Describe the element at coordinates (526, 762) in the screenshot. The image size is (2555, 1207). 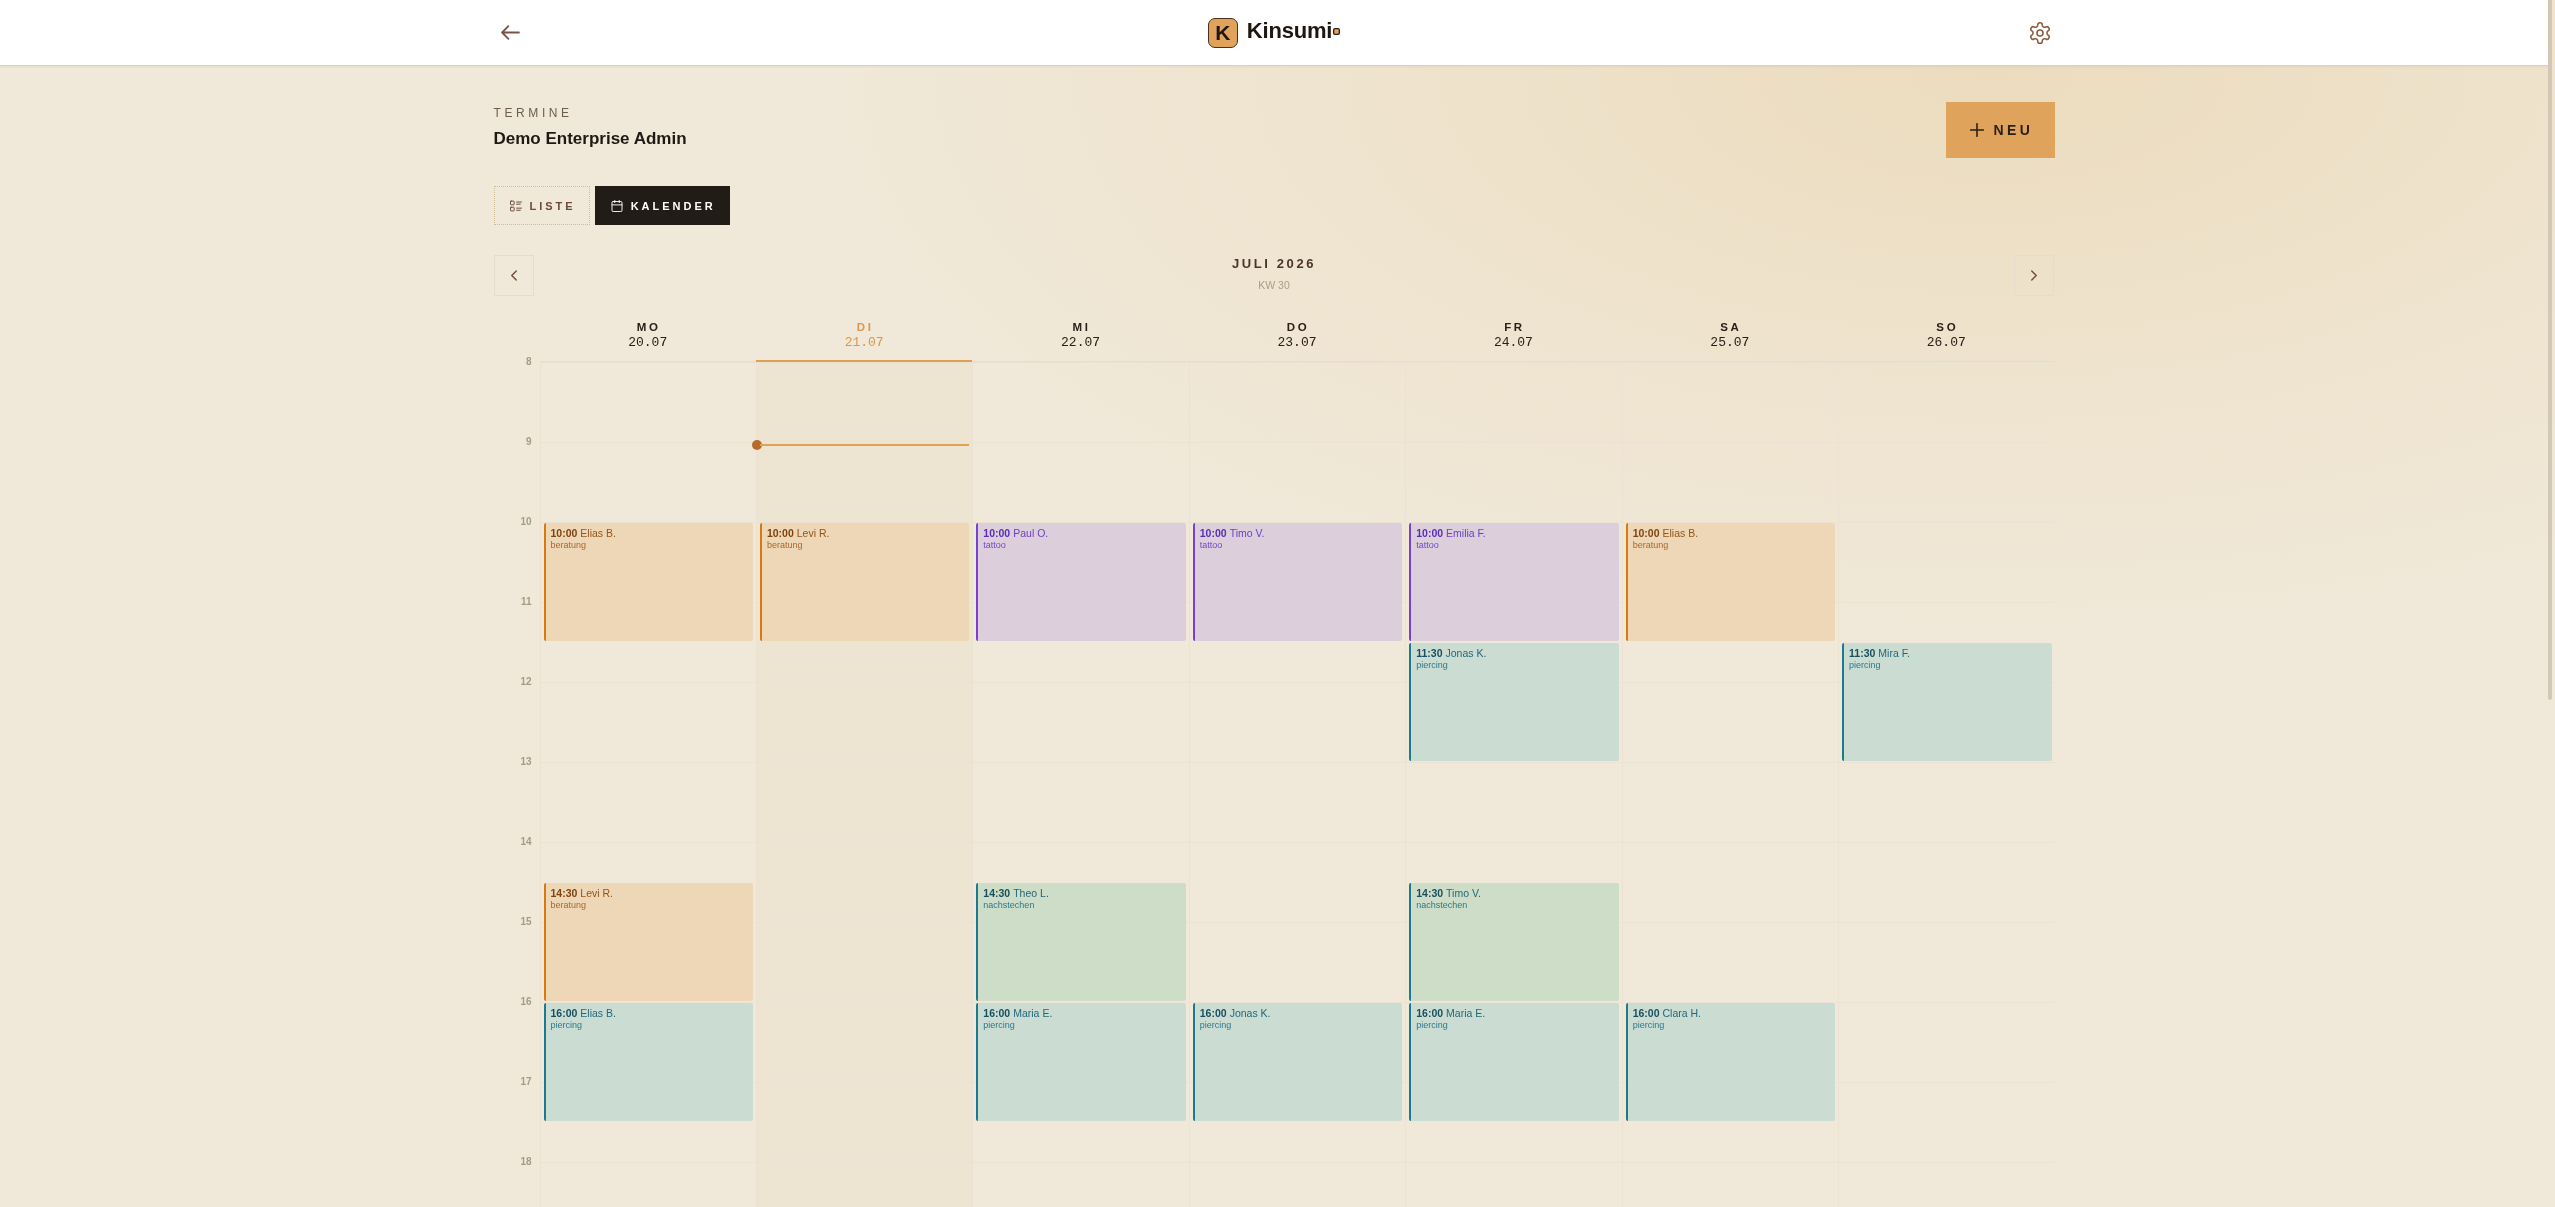
I see `hour-label: 13` at that location.